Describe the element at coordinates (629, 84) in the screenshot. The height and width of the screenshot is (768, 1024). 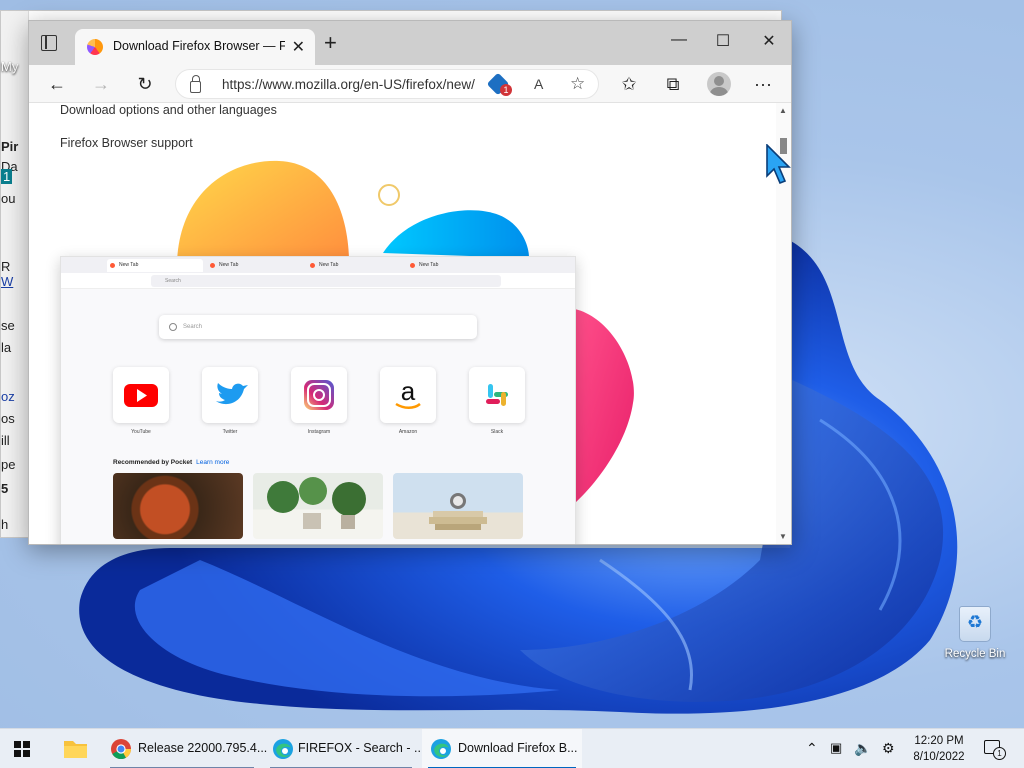
I see `favorites-icon: ✩` at that location.